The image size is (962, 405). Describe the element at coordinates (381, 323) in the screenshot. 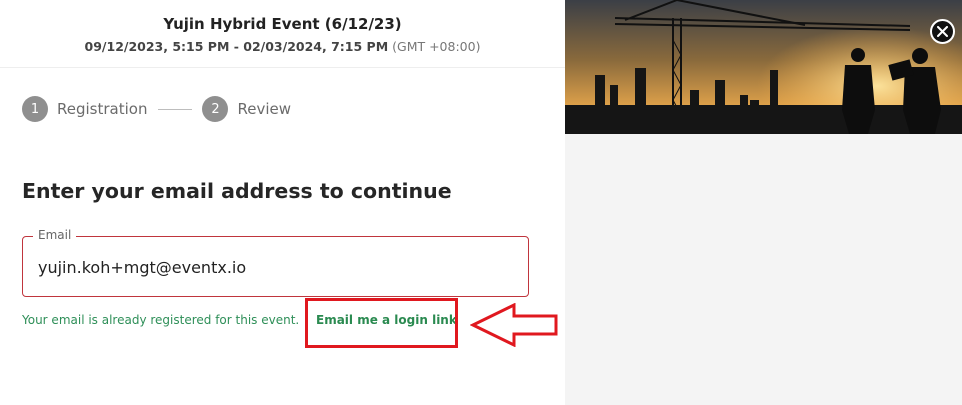

I see `annotation-highlight-box` at that location.